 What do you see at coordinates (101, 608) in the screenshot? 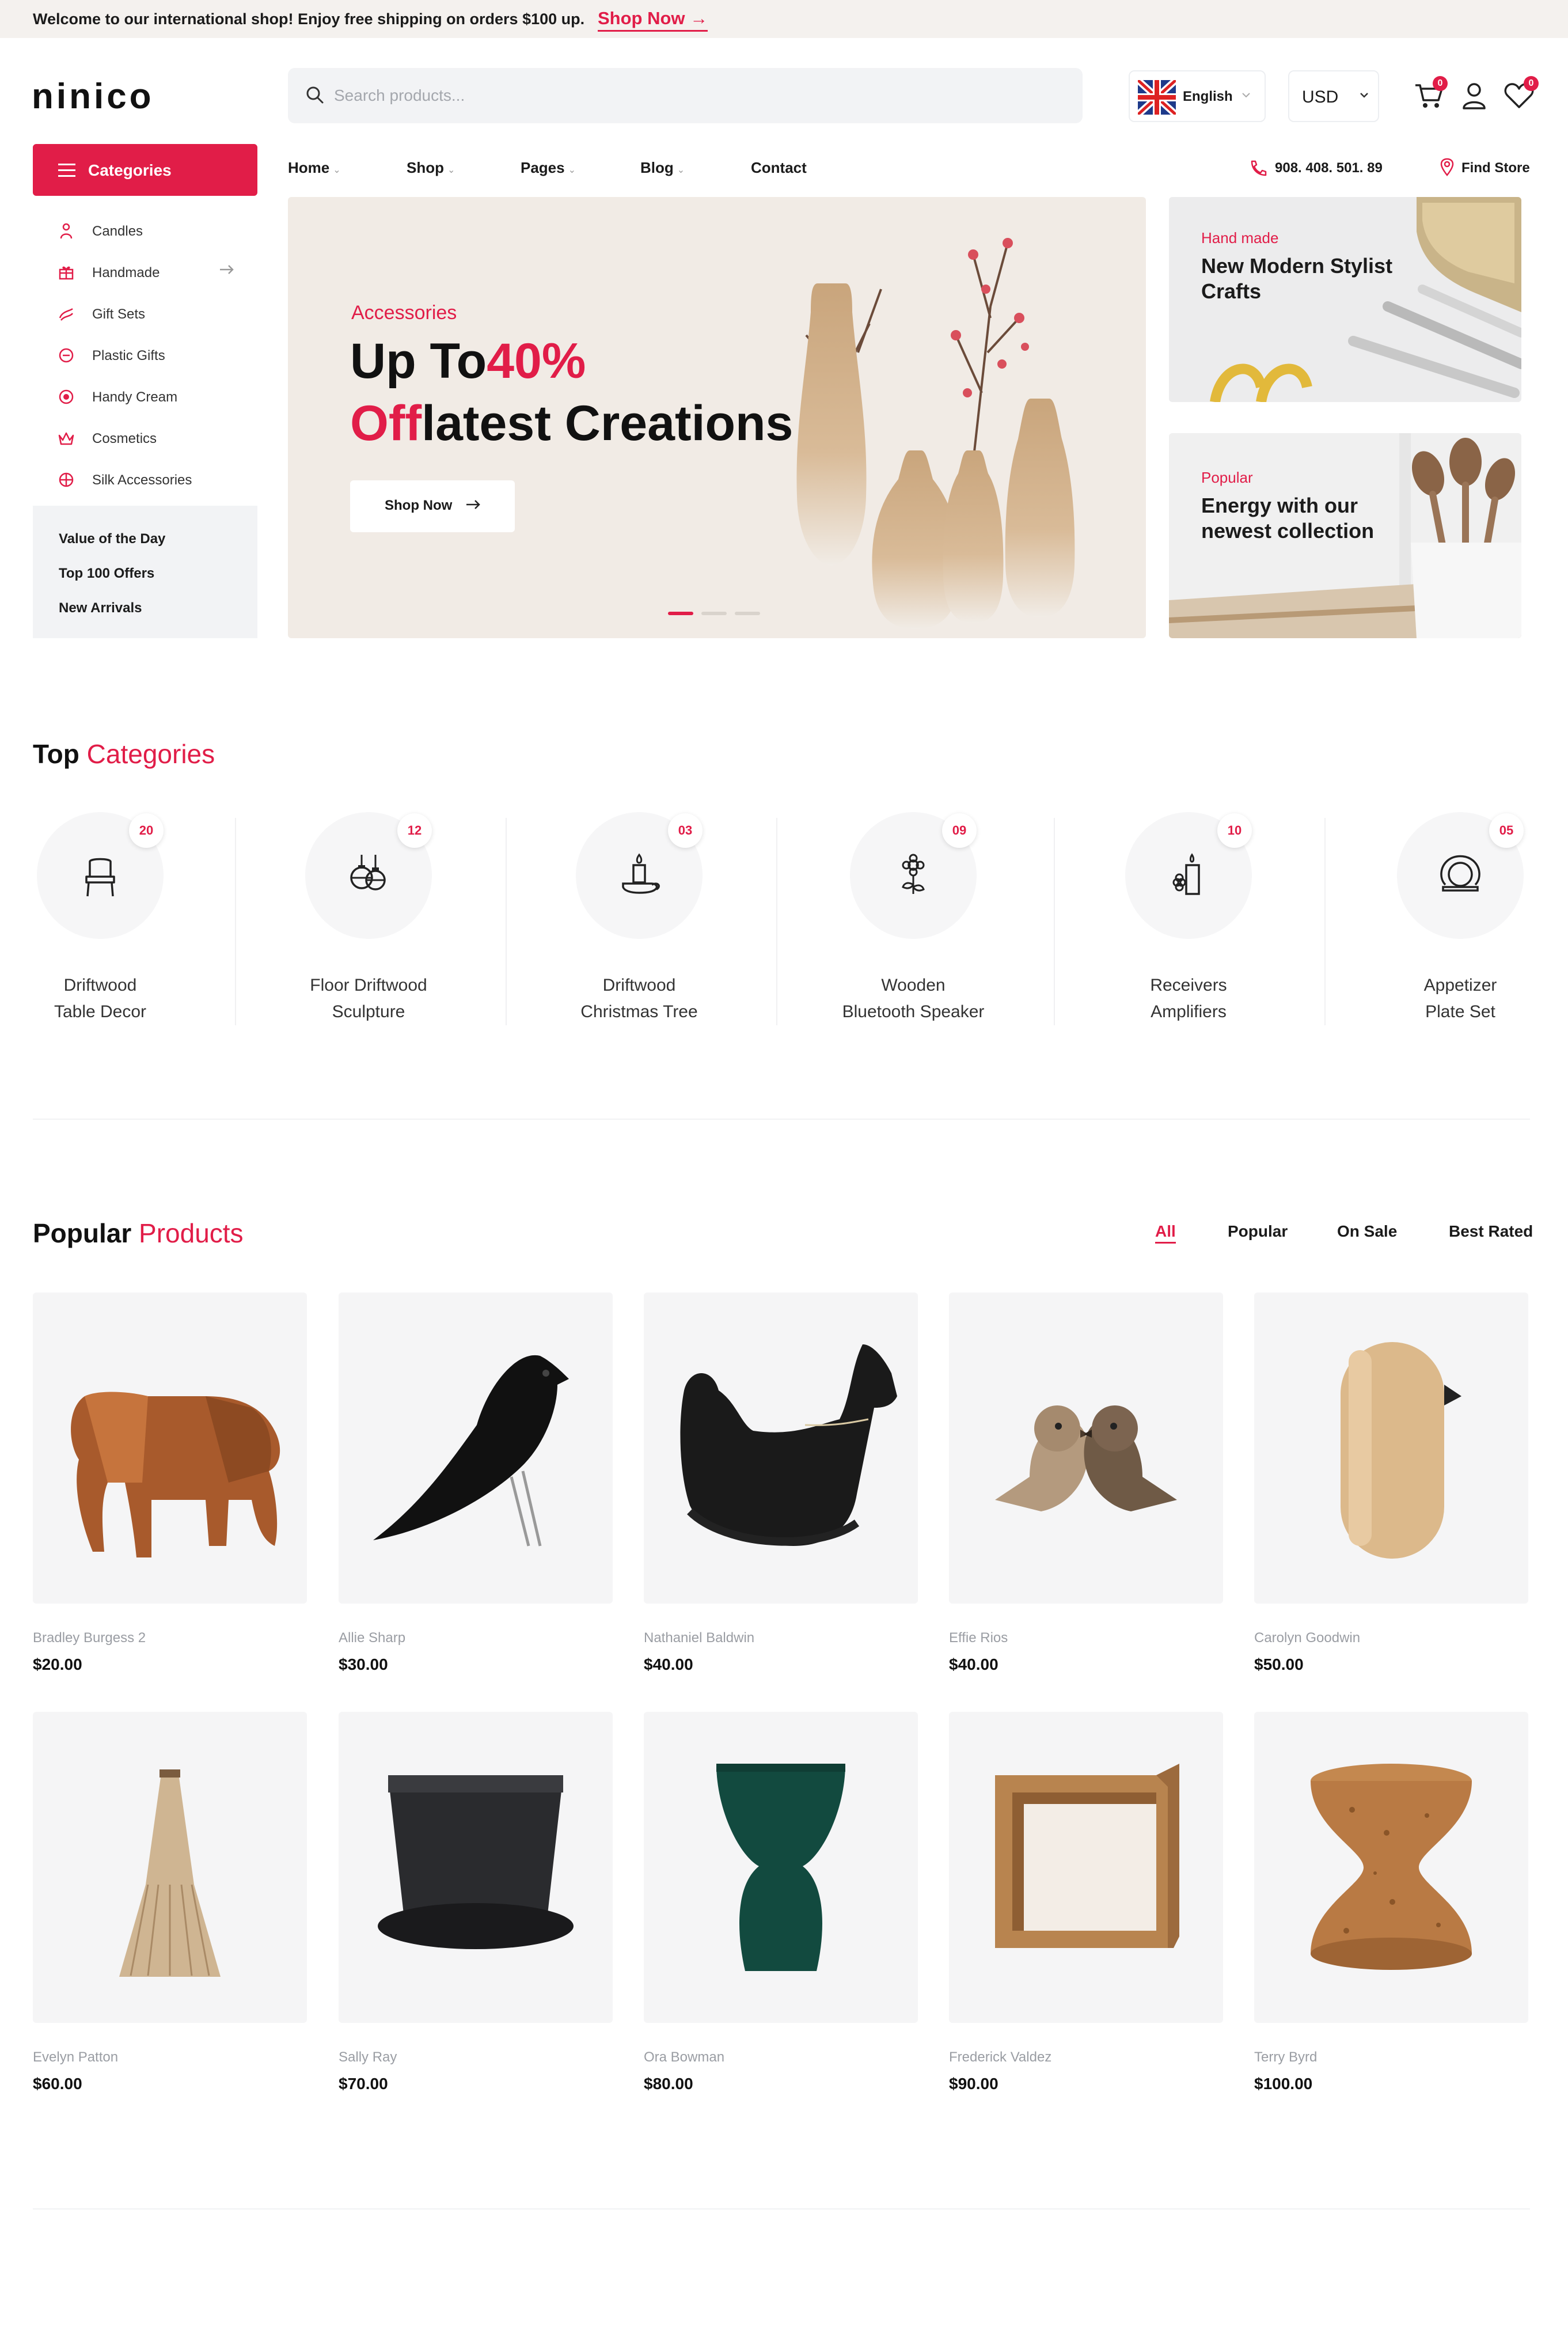
I see `new-arrivals-link: New Arrivals` at bounding box center [101, 608].